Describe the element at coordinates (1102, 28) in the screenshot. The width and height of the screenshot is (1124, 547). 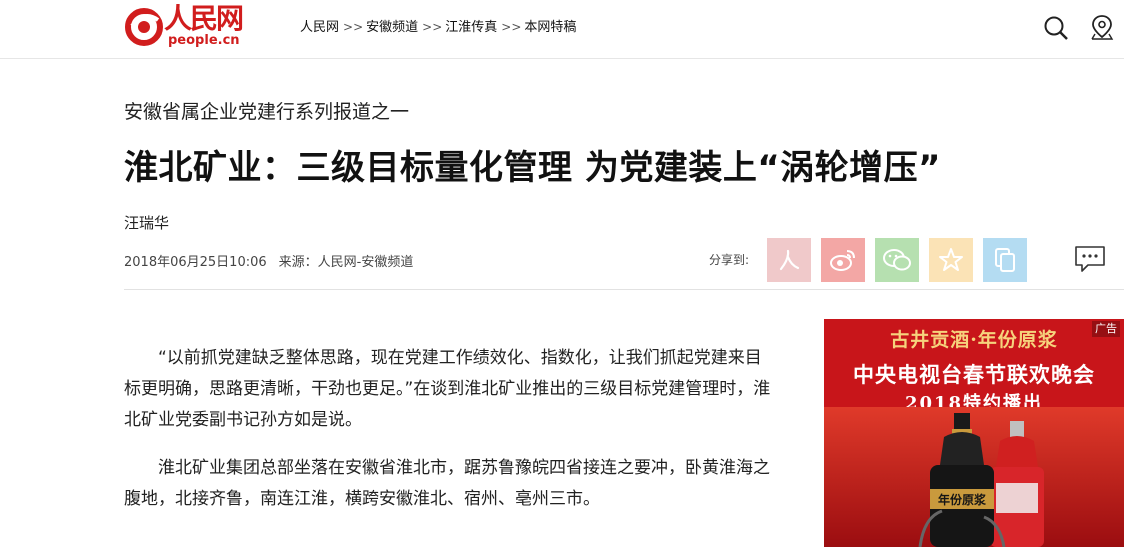
I see `location-pin-icon` at that location.